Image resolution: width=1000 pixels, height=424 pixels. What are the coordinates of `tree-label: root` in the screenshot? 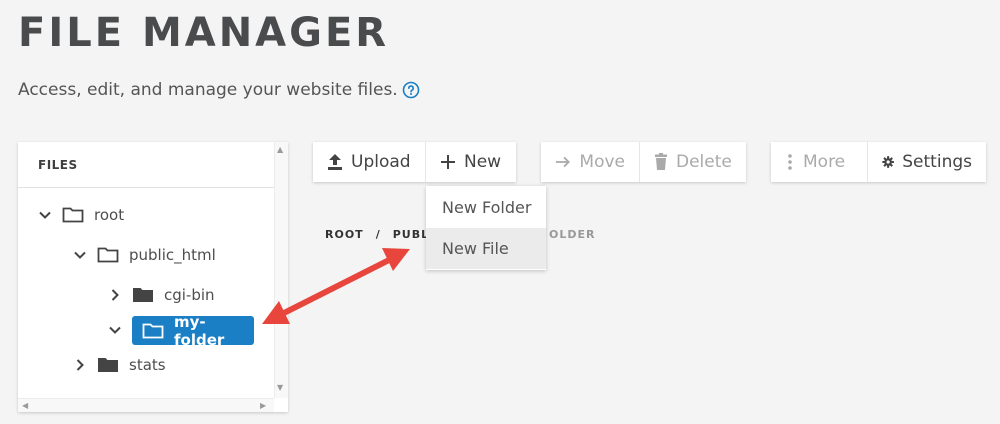 It's located at (109, 215).